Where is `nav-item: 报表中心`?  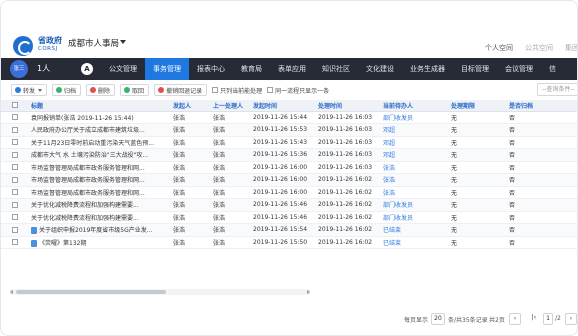
nav-item: 报表中心 is located at coordinates (211, 69).